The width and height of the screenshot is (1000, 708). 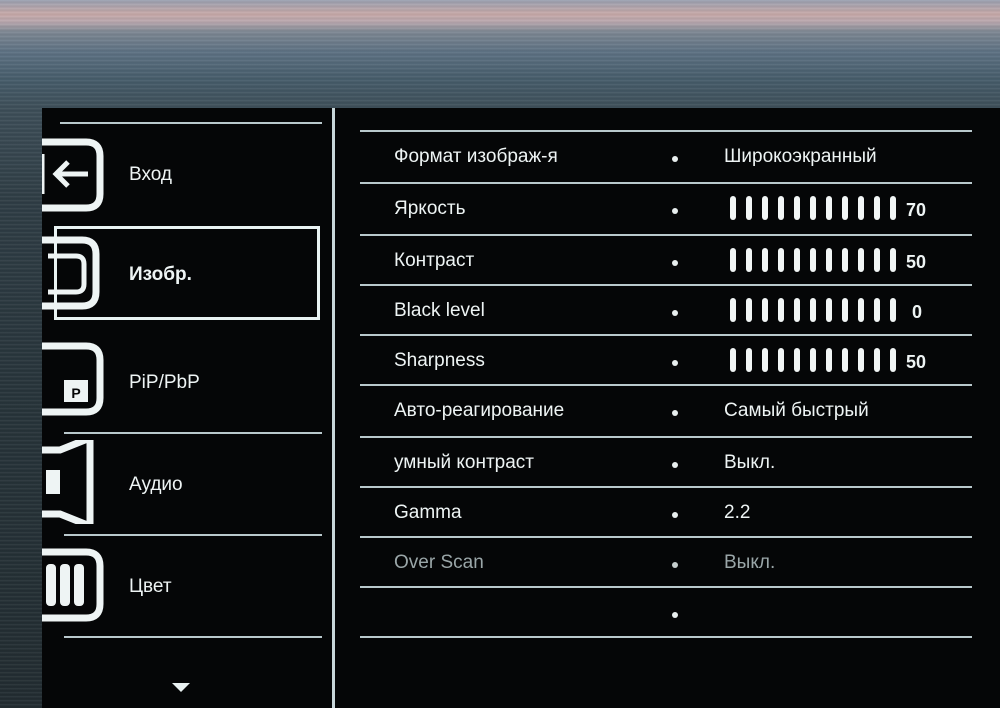 What do you see at coordinates (434, 260) in the screenshot?
I see `setting-label: Контраст` at bounding box center [434, 260].